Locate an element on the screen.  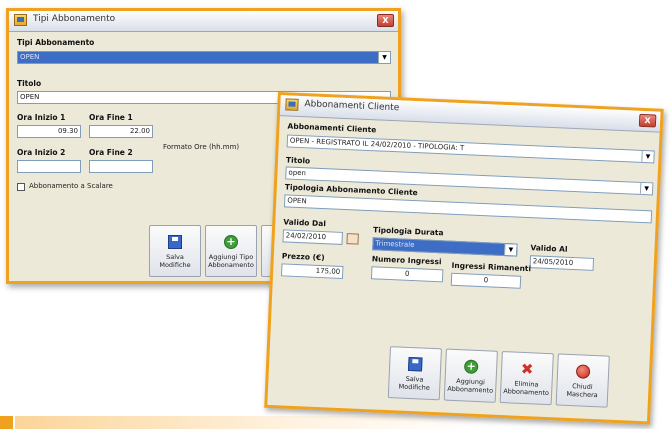
tipologia-durata-value: Trimestrale is located at coordinates (395, 244).